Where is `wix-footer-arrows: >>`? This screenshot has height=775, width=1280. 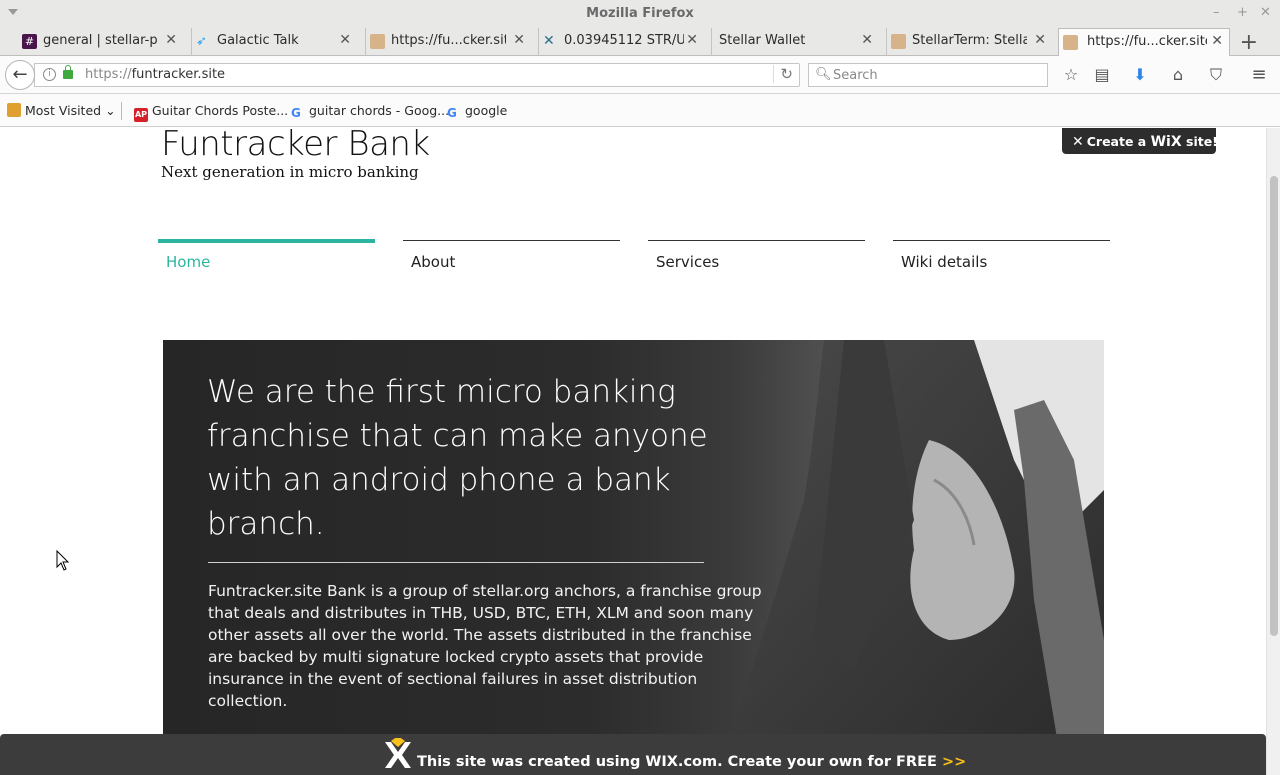
wix-footer-arrows: >> is located at coordinates (954, 762).